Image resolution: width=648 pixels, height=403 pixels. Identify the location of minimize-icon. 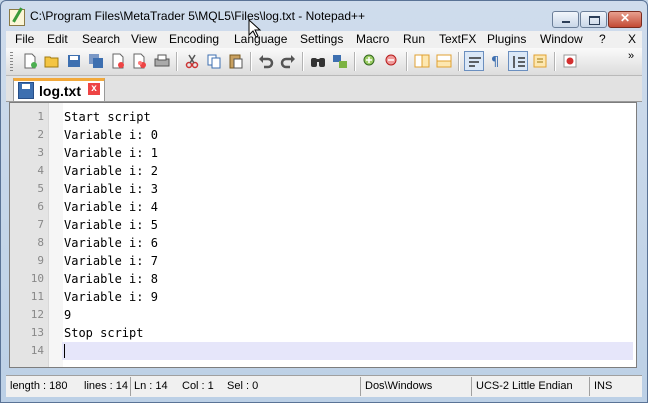
(566, 22).